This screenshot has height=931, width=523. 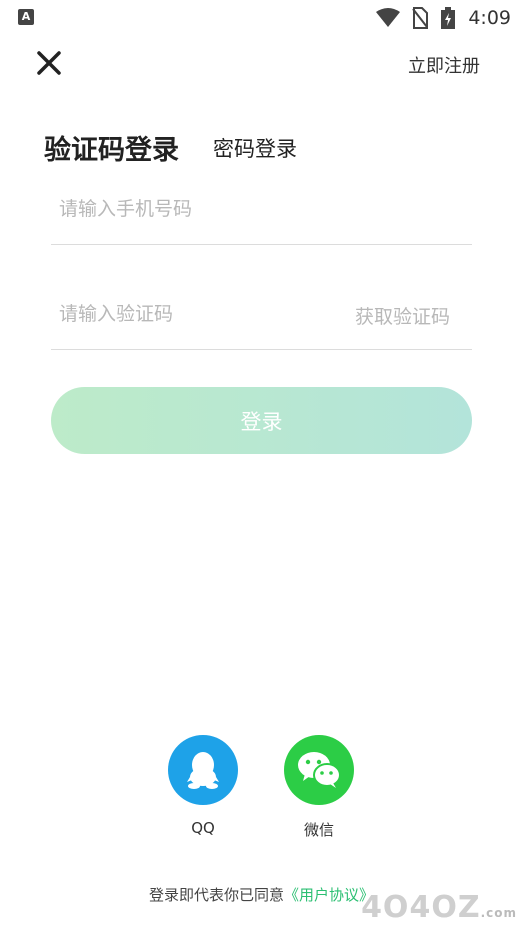 I want to click on app-notification-icon: A, so click(x=26, y=17).